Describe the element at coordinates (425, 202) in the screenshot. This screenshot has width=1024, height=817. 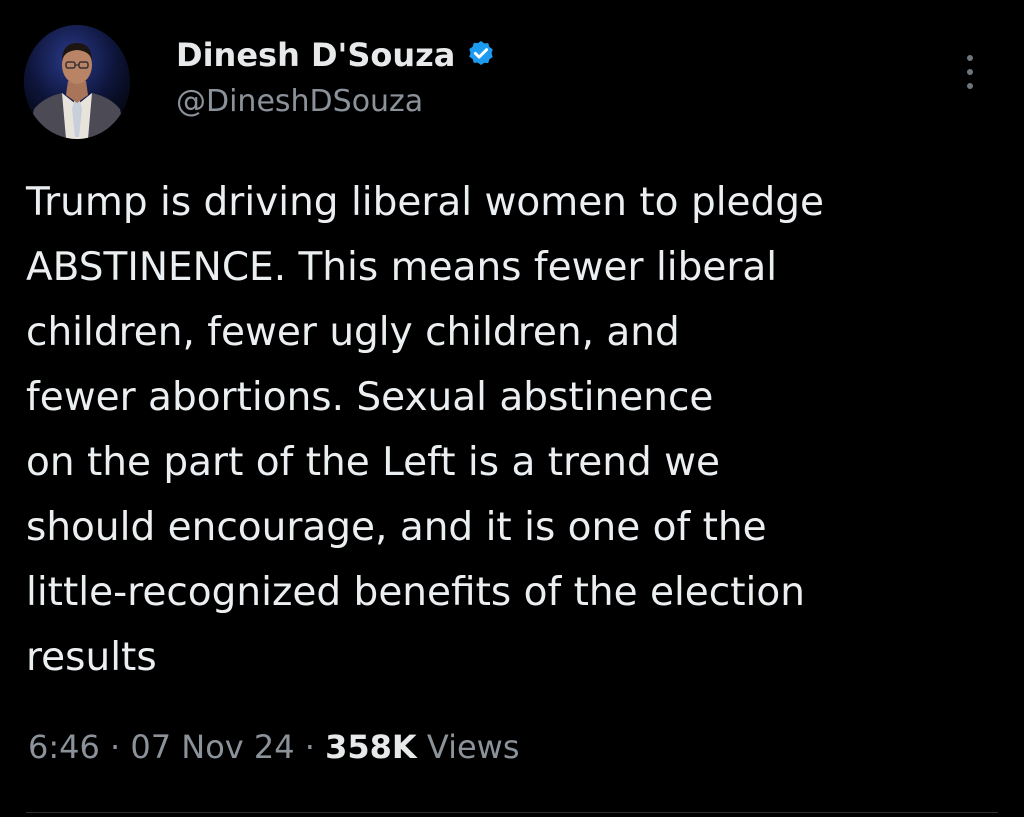
I see `tweet-text-line: Trump is driving liberal women to pledge` at that location.